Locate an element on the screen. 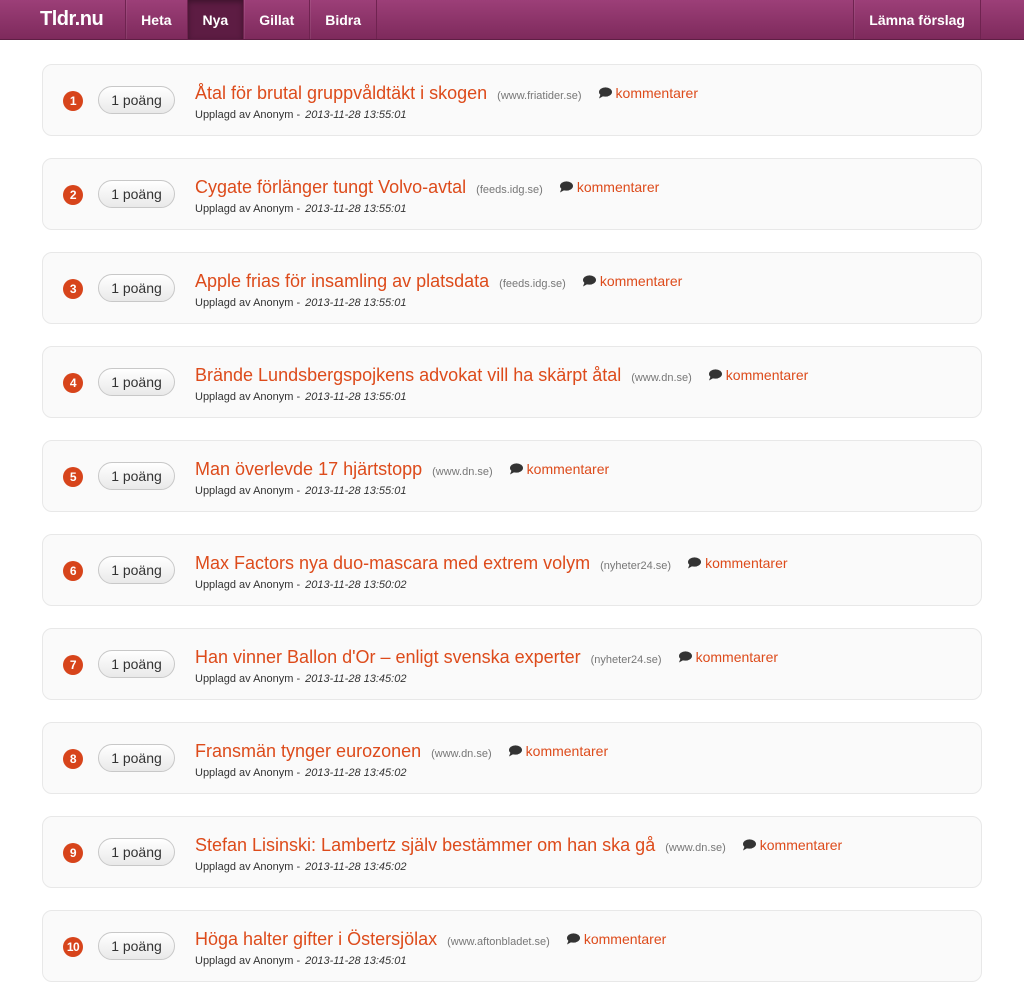 The height and width of the screenshot is (1000, 1024). item-title-link: Höga halter gifter i Östersjölax is located at coordinates (316, 939).